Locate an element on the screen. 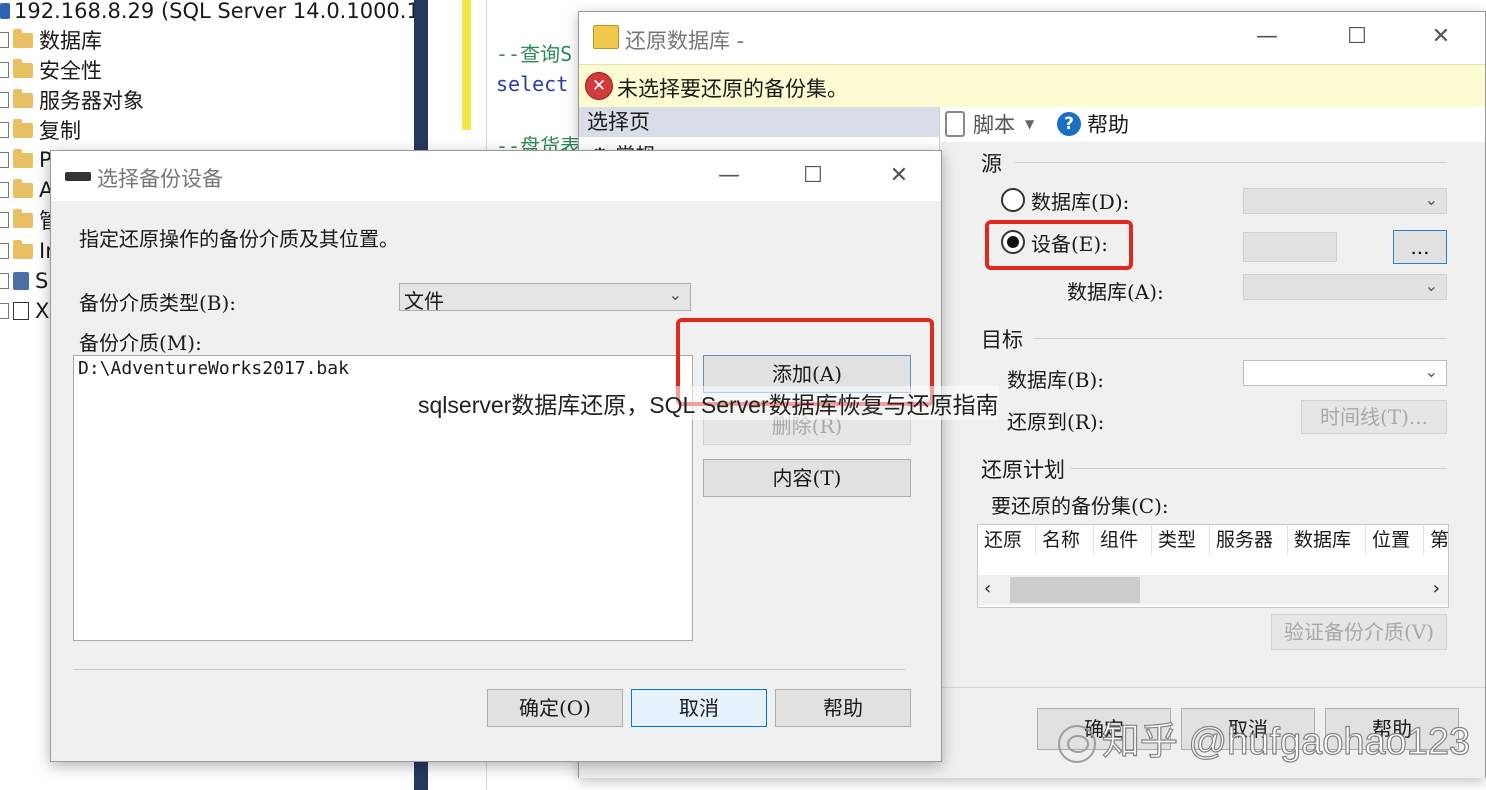  contents-button: 内容(T) is located at coordinates (807, 478).